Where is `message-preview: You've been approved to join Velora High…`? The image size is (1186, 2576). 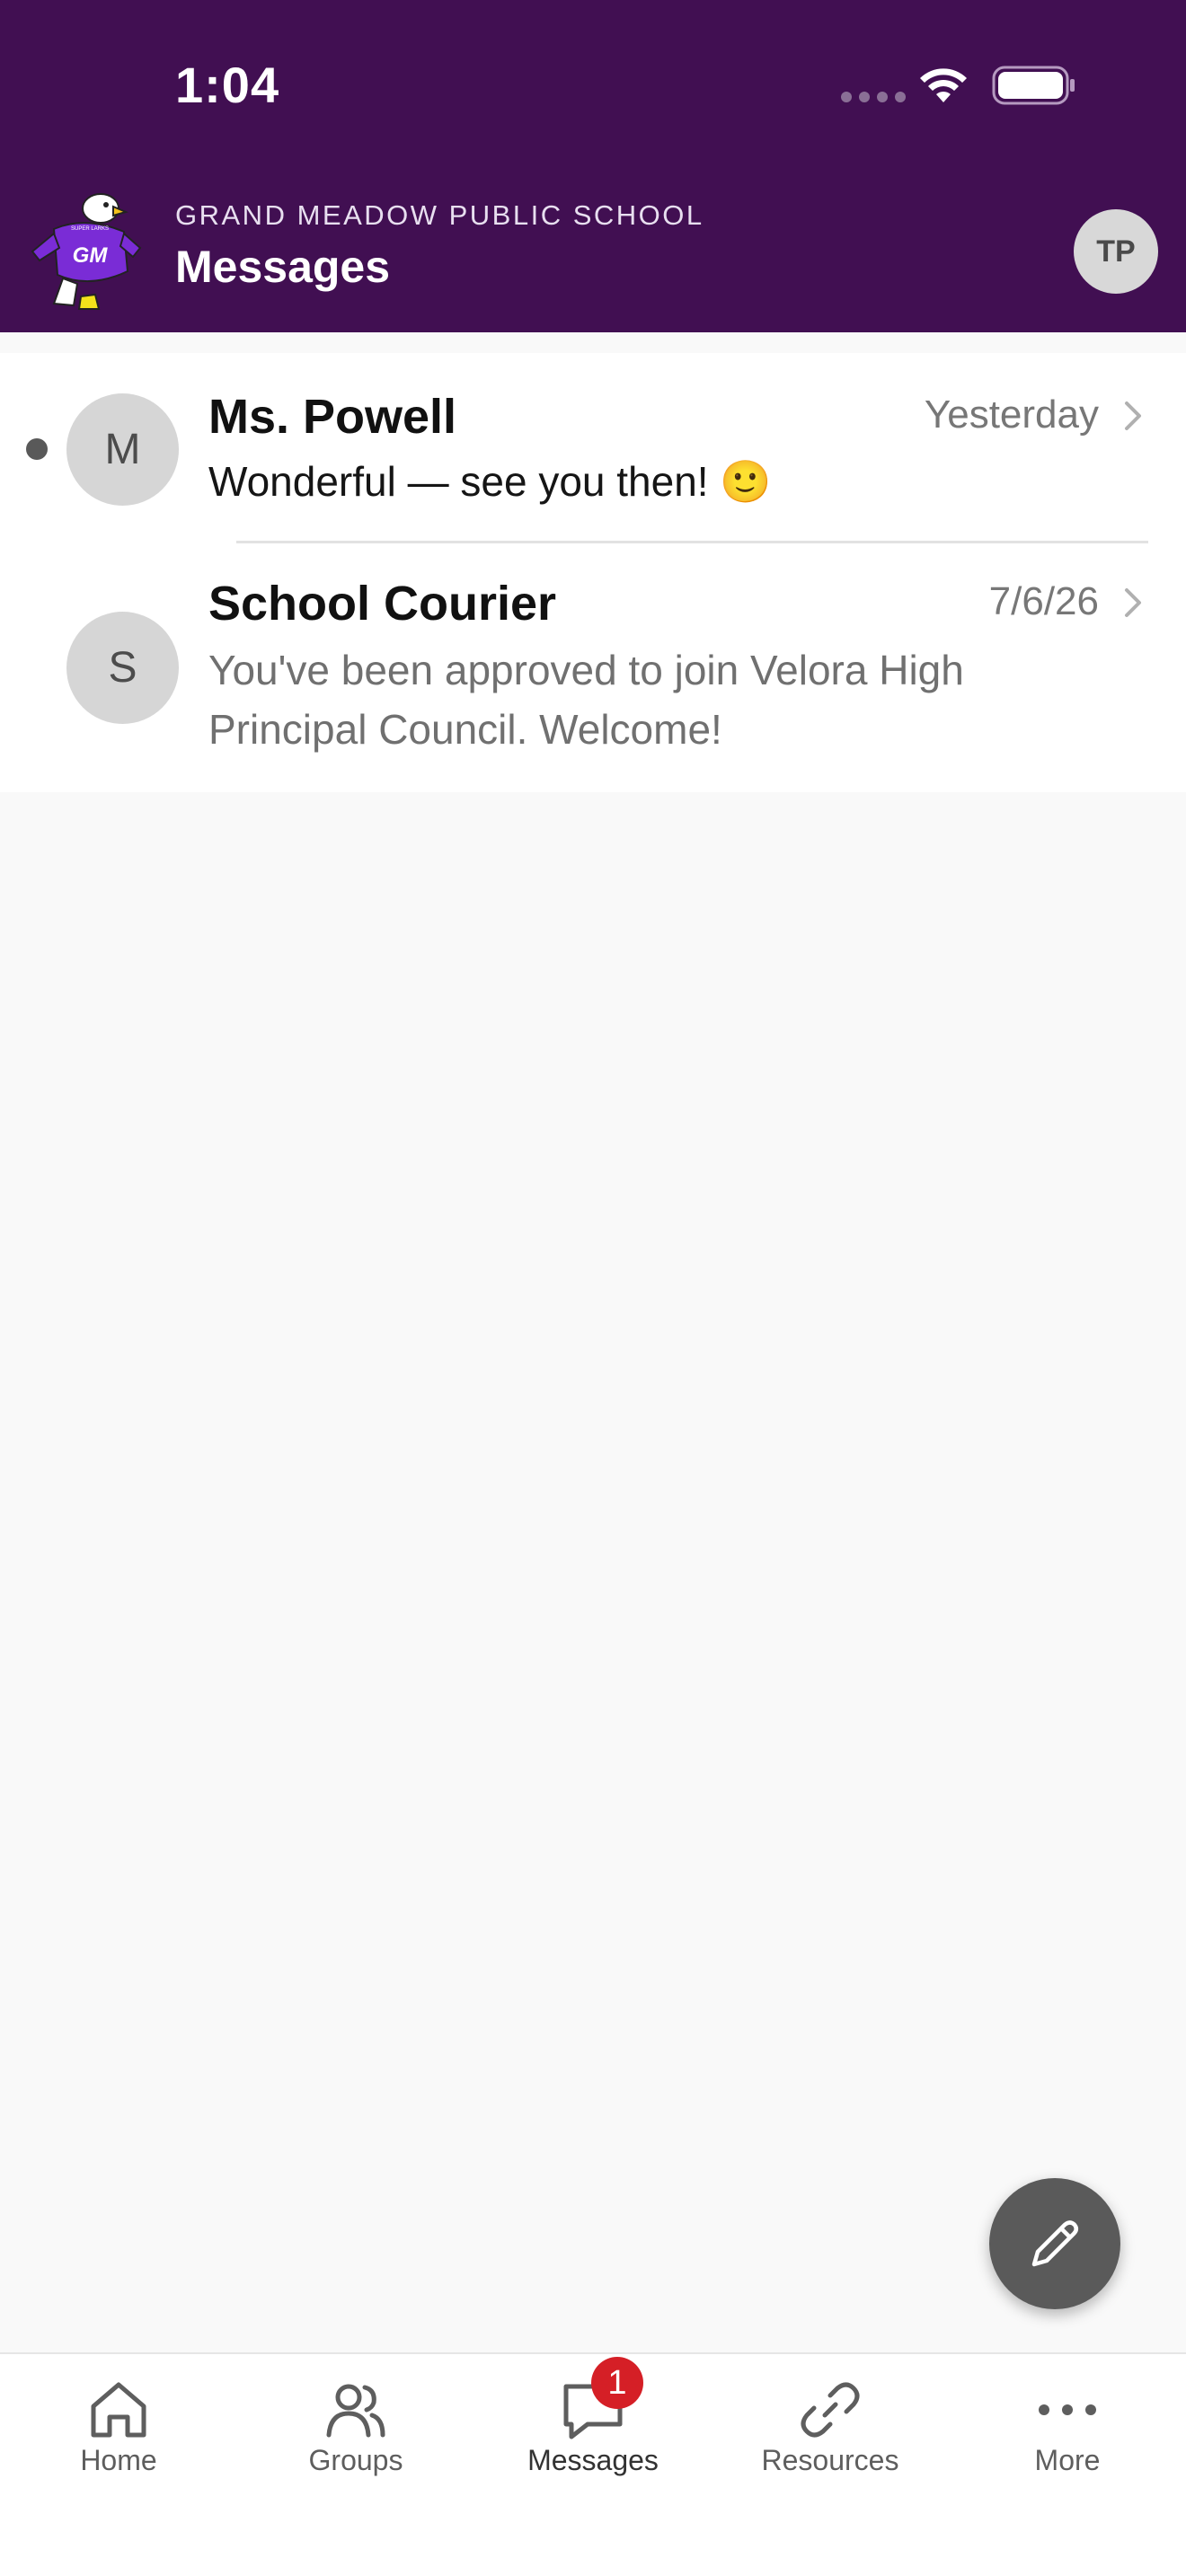 message-preview: You've been approved to join Velora High… is located at coordinates (586, 700).